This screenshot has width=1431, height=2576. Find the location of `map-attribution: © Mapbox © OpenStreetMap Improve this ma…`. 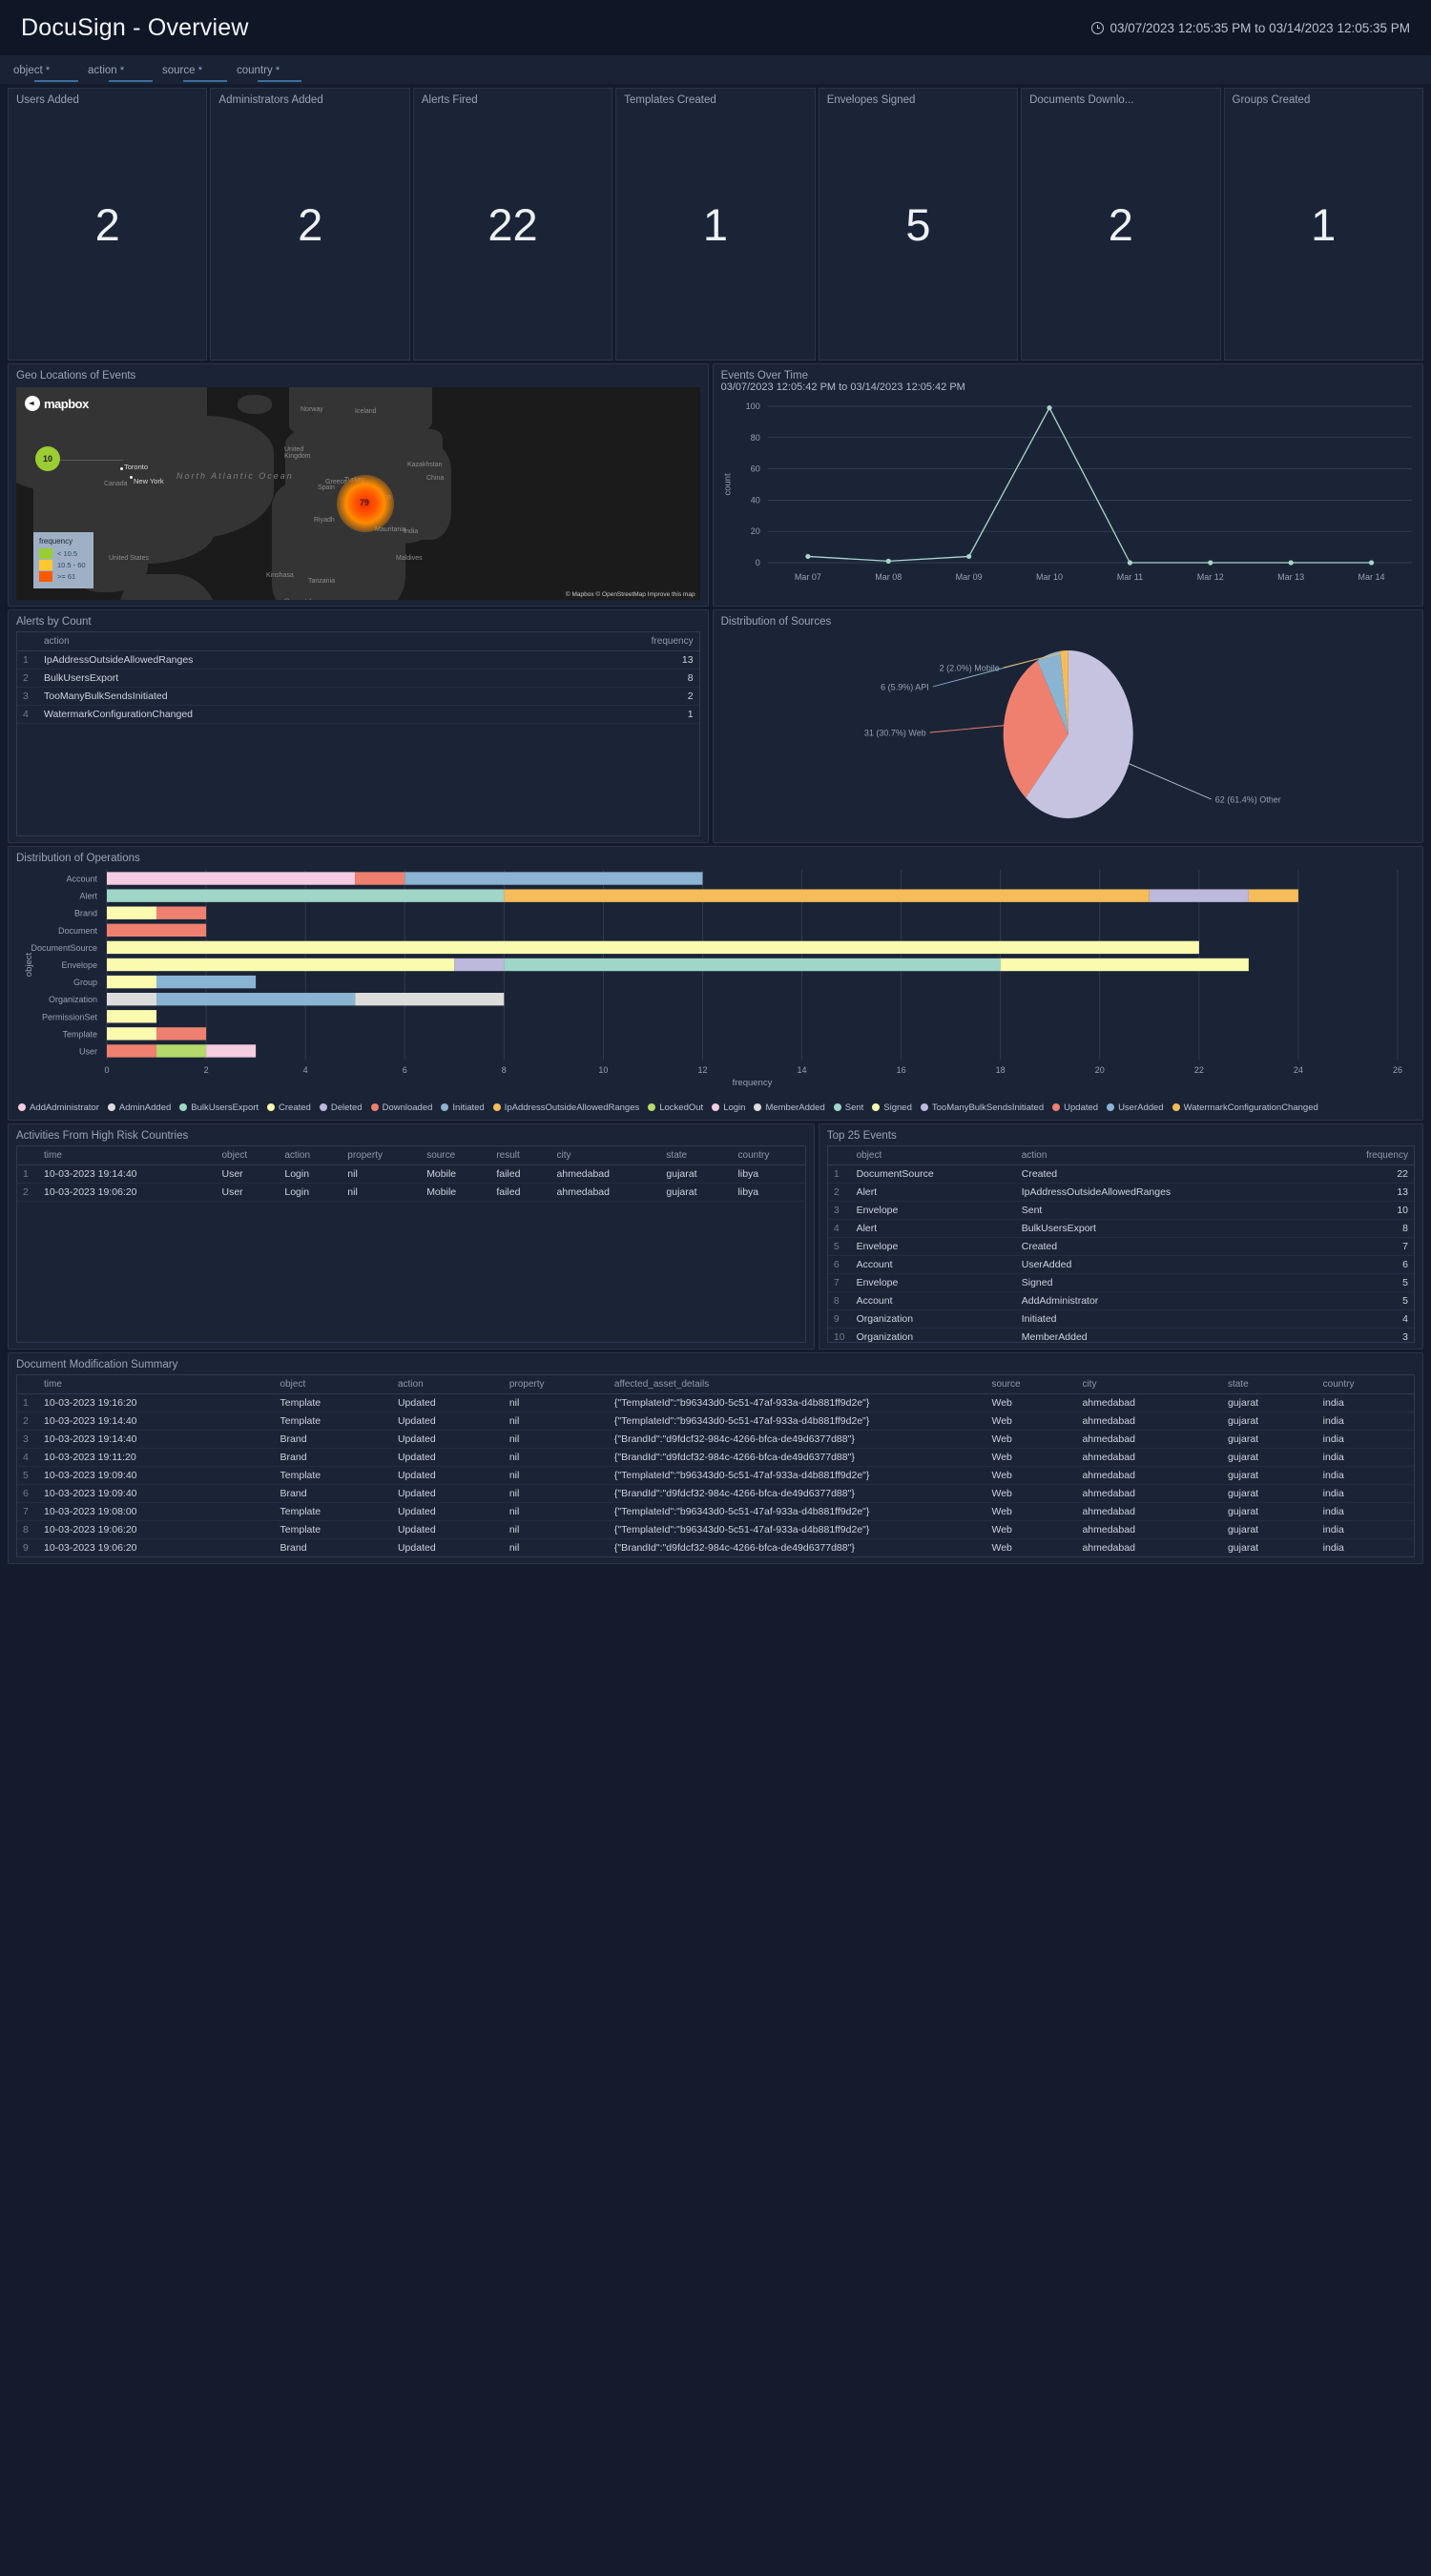

map-attribution: © Mapbox © OpenStreetMap Improve this ma… is located at coordinates (630, 594).